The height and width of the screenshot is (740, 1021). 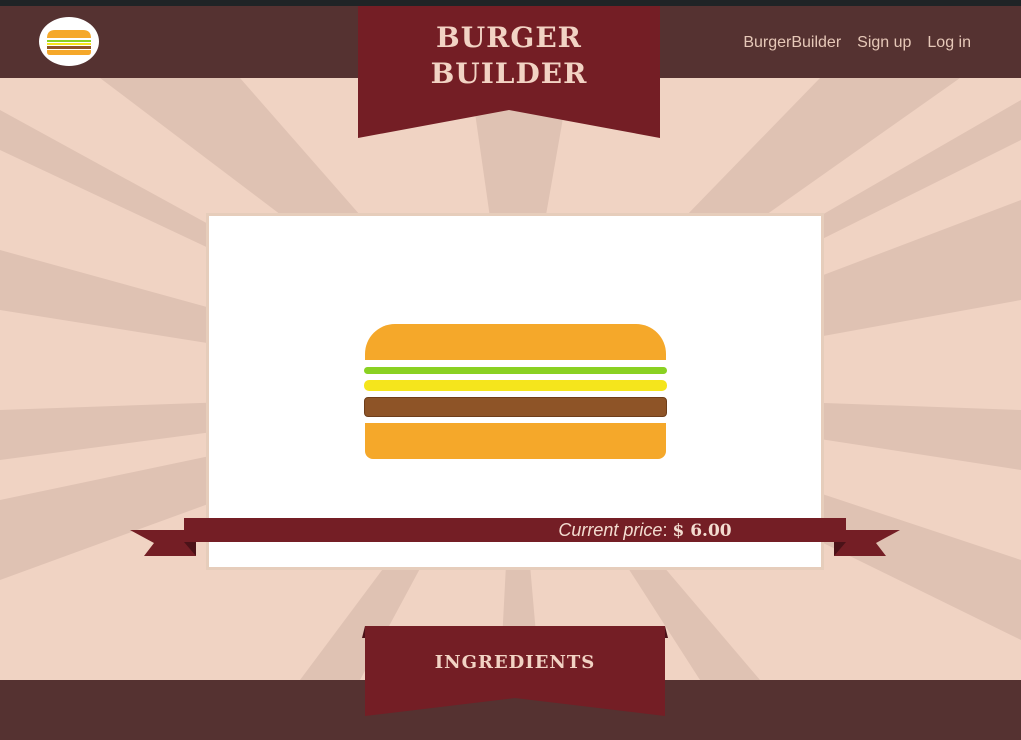 I want to click on current-price: Current price: $ 6.00, so click(x=645, y=530).